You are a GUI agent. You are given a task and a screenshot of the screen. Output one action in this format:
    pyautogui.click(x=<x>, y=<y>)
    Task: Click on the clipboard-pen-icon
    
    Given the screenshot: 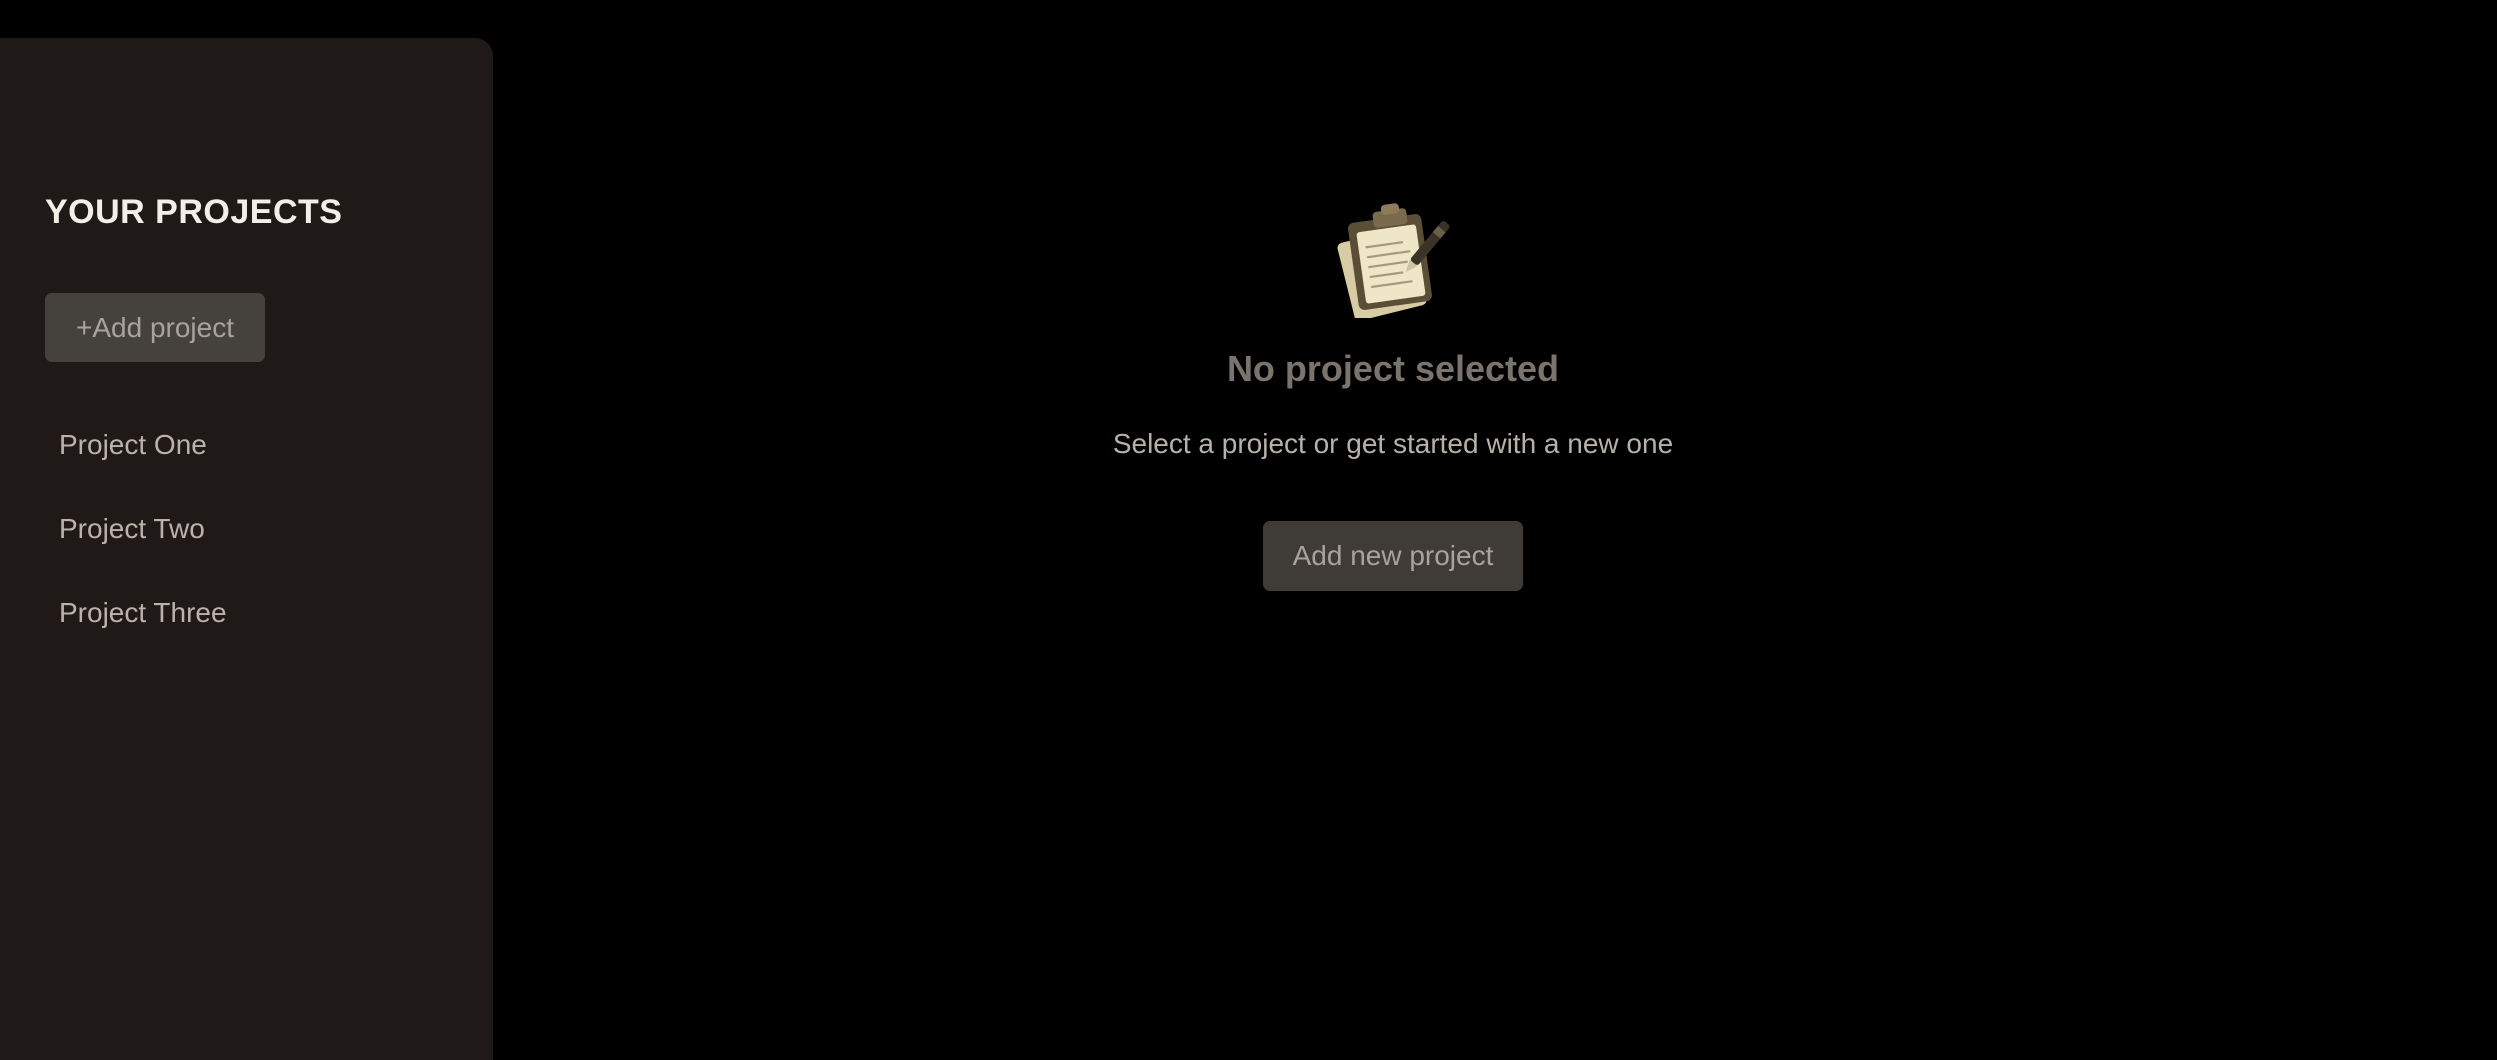 What is the action you would take?
    pyautogui.click(x=1393, y=260)
    